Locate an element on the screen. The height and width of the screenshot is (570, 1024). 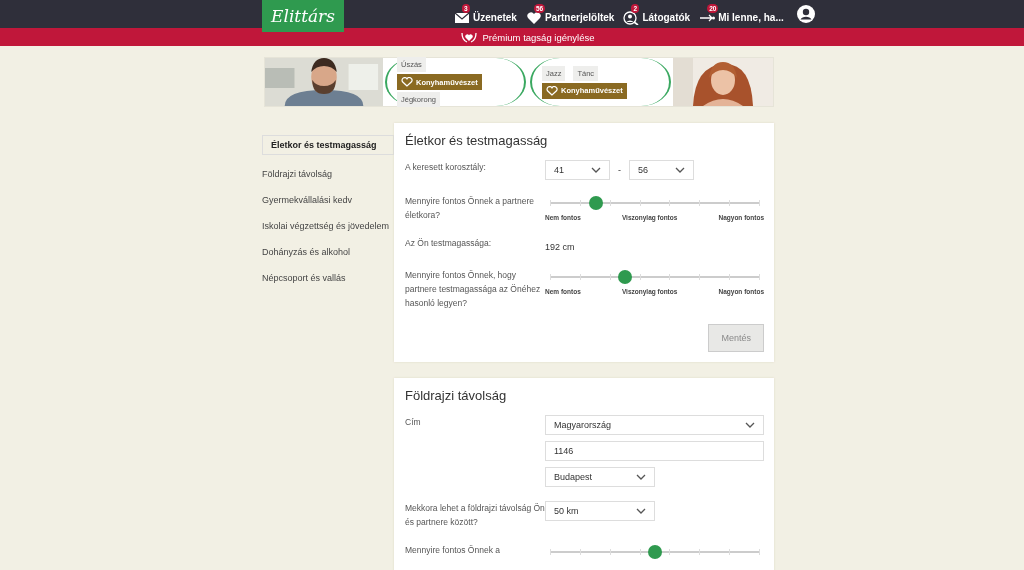
field-label: Mennyire fontos Önnek a is located at coordinates (453, 550).